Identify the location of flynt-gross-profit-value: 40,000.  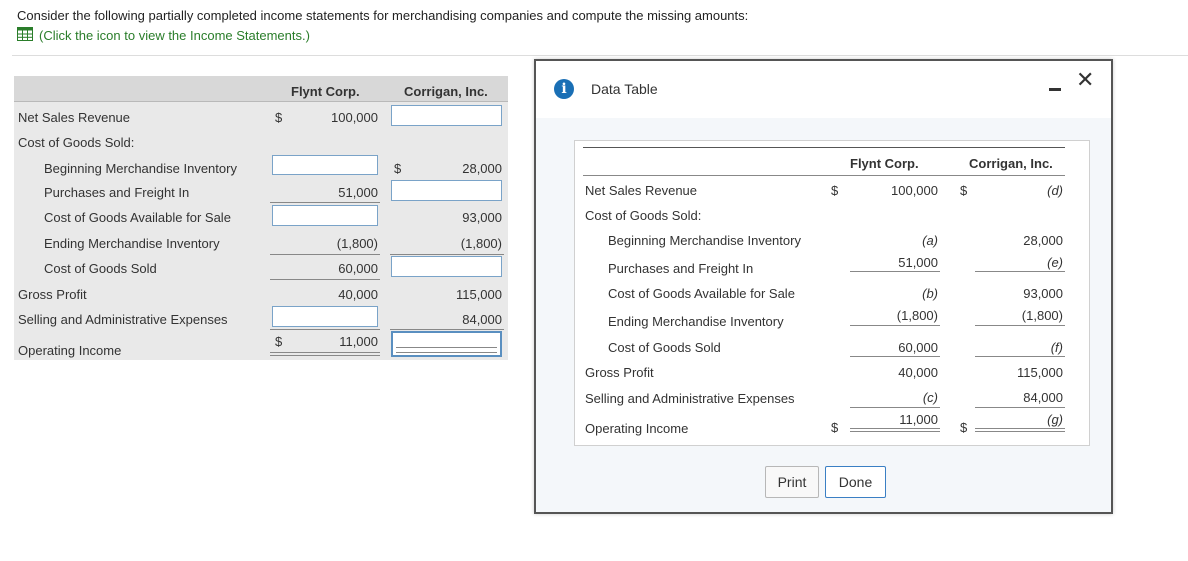
(358, 294).